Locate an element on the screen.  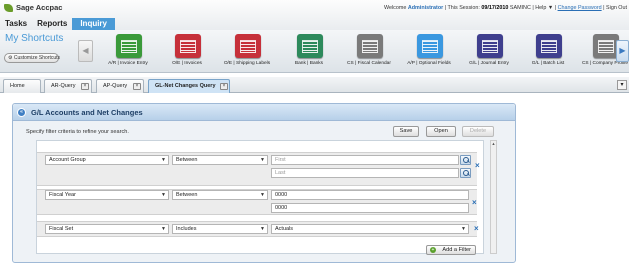
user-name: Administrator is located at coordinates (425, 8).